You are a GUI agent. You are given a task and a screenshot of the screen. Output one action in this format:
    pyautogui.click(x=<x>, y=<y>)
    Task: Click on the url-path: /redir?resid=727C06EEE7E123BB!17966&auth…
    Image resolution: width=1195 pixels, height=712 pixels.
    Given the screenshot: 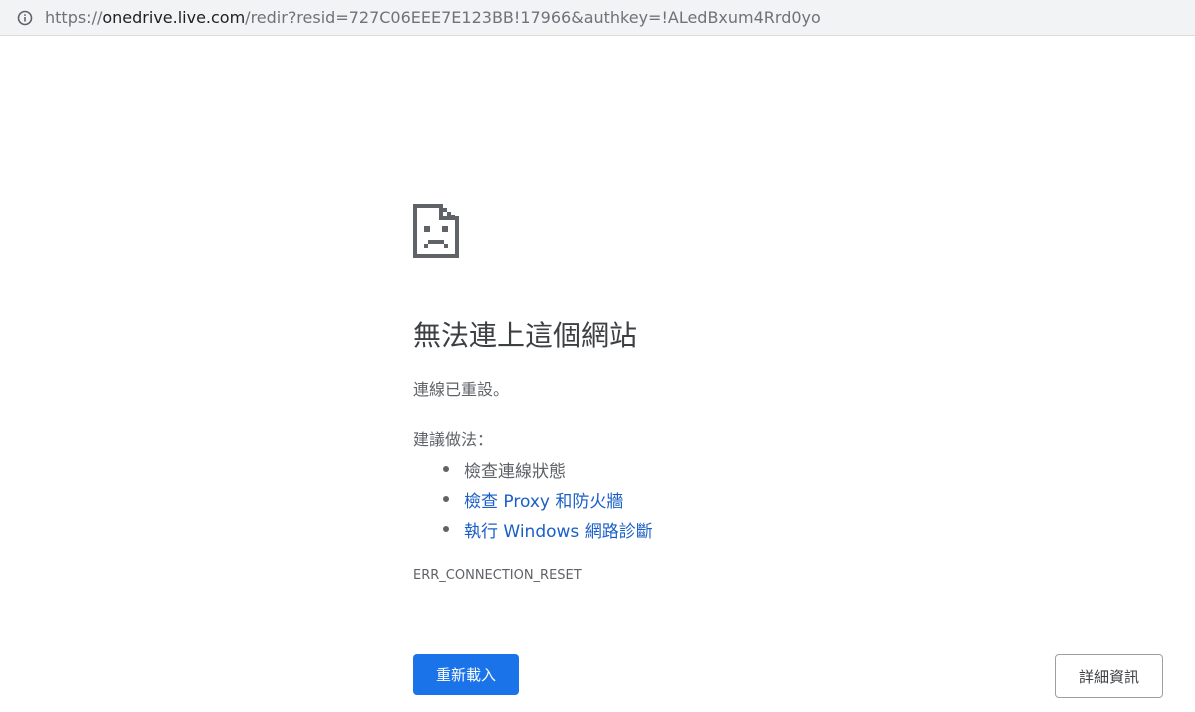 What is the action you would take?
    pyautogui.click(x=533, y=17)
    